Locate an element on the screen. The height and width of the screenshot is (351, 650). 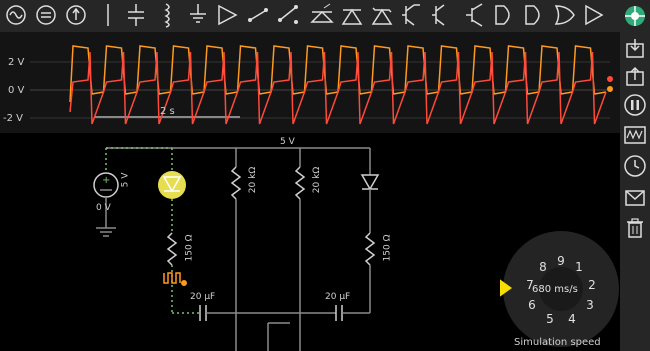
npn-transistor-icon is located at coordinates (412, 15).